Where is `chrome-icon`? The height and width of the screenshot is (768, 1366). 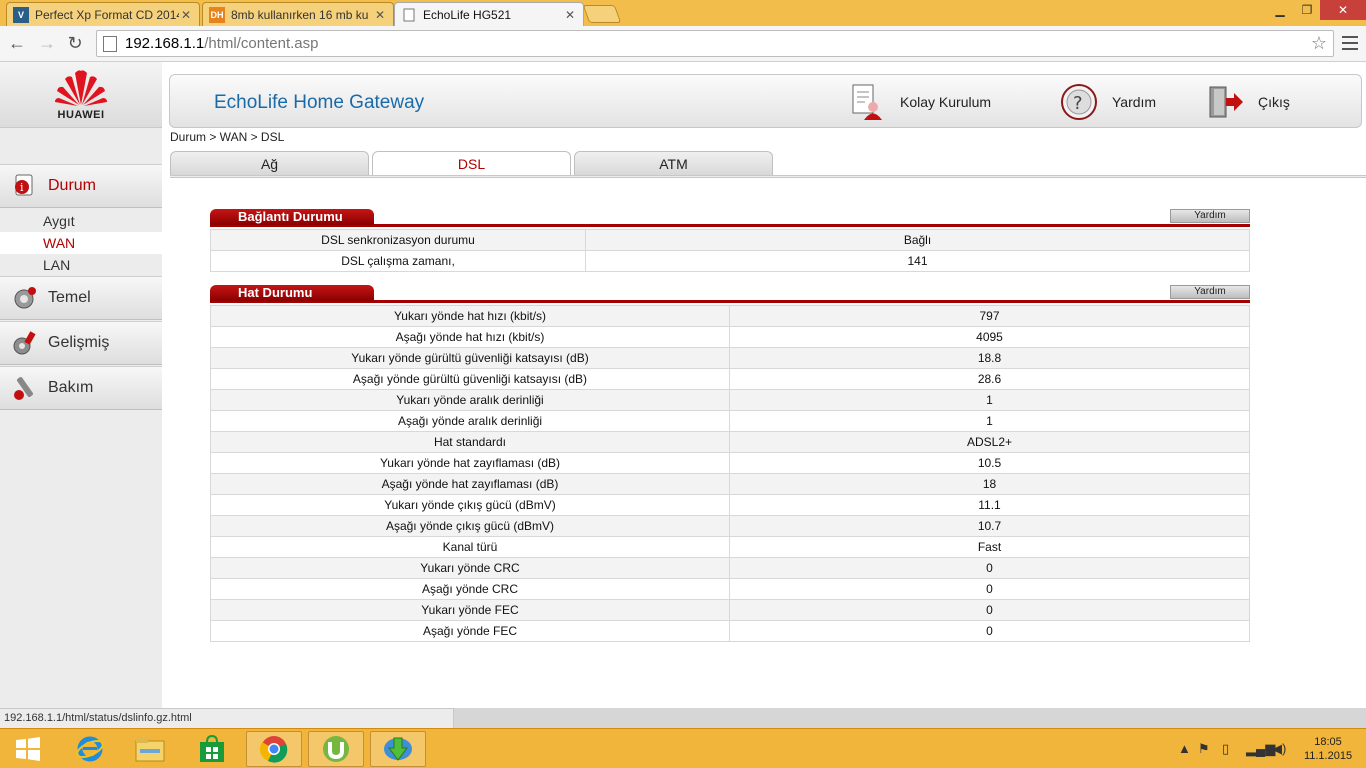 chrome-icon is located at coordinates (274, 749).